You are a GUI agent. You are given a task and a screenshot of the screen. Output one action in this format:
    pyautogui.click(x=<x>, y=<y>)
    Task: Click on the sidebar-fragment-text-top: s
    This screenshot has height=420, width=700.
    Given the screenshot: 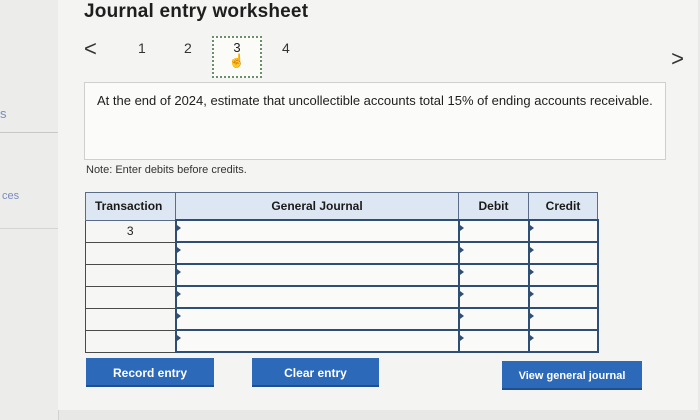 What is the action you would take?
    pyautogui.click(x=3, y=113)
    